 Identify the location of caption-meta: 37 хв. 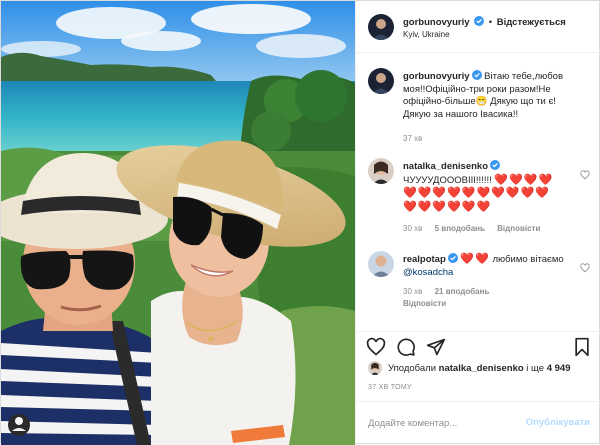
(417, 138).